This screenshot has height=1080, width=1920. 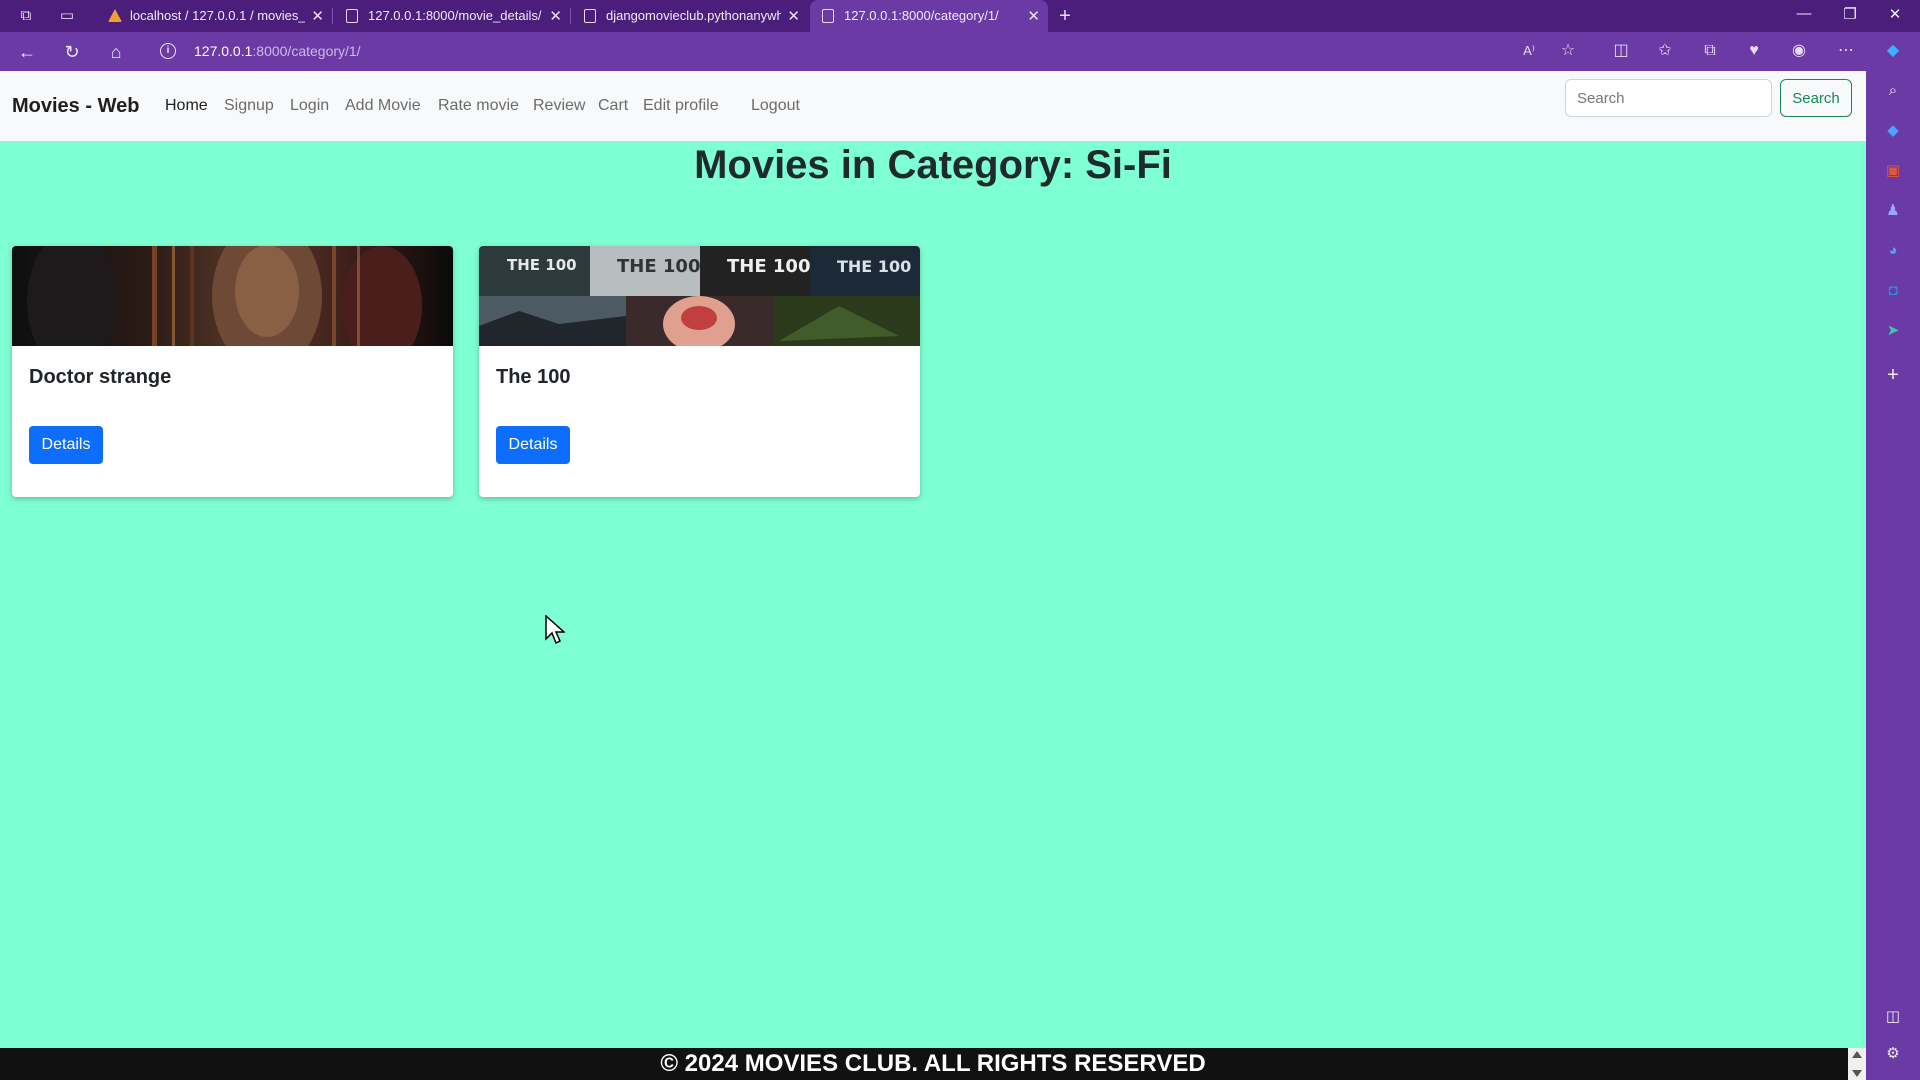 What do you see at coordinates (383, 106) in the screenshot?
I see `nav-add-movie: Add Movie` at bounding box center [383, 106].